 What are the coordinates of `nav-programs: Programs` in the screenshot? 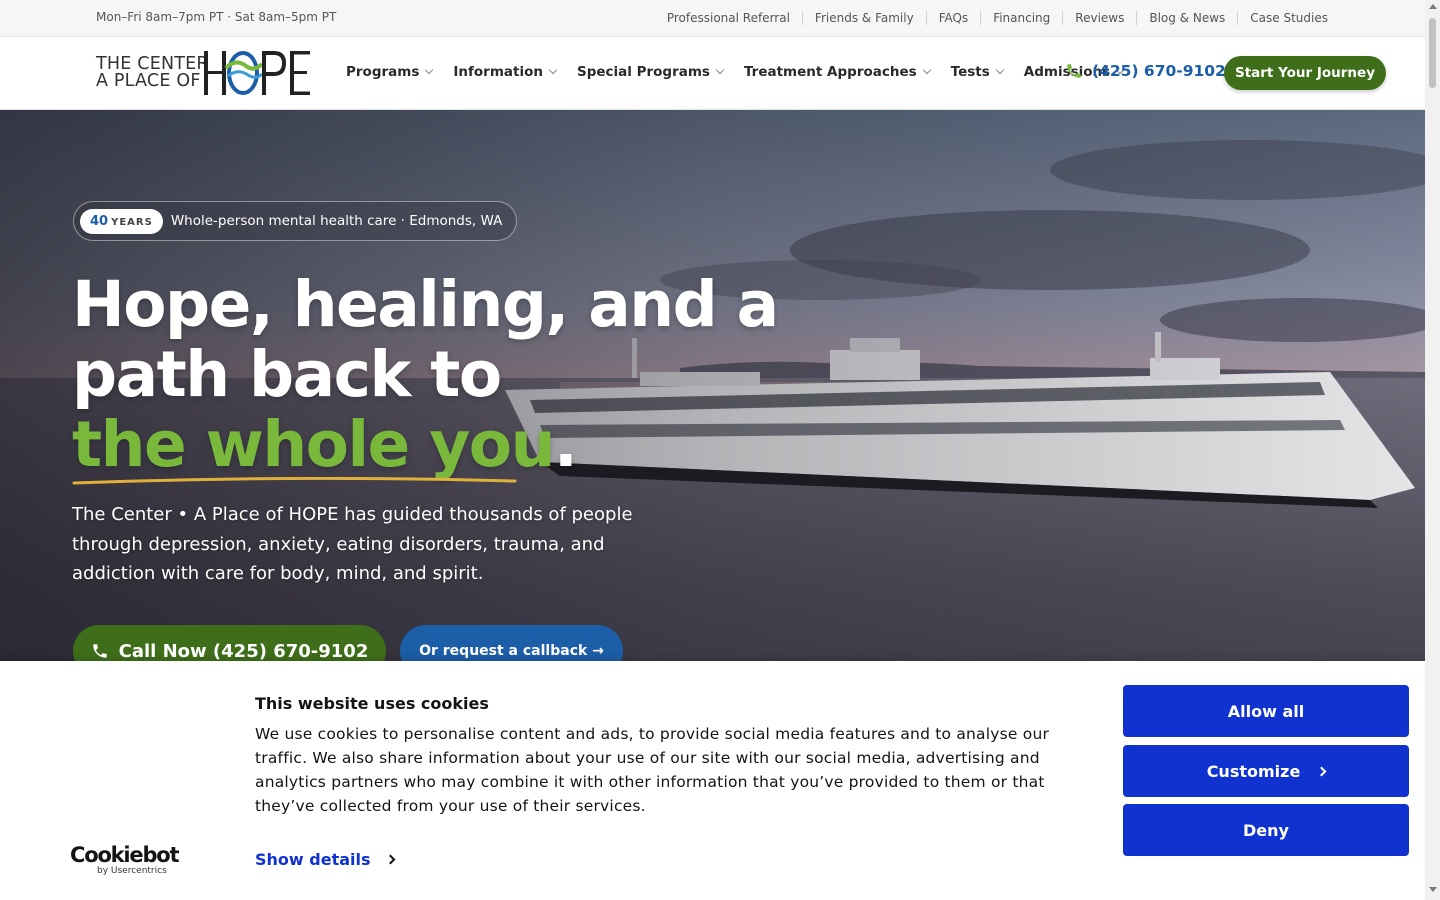 It's located at (390, 72).